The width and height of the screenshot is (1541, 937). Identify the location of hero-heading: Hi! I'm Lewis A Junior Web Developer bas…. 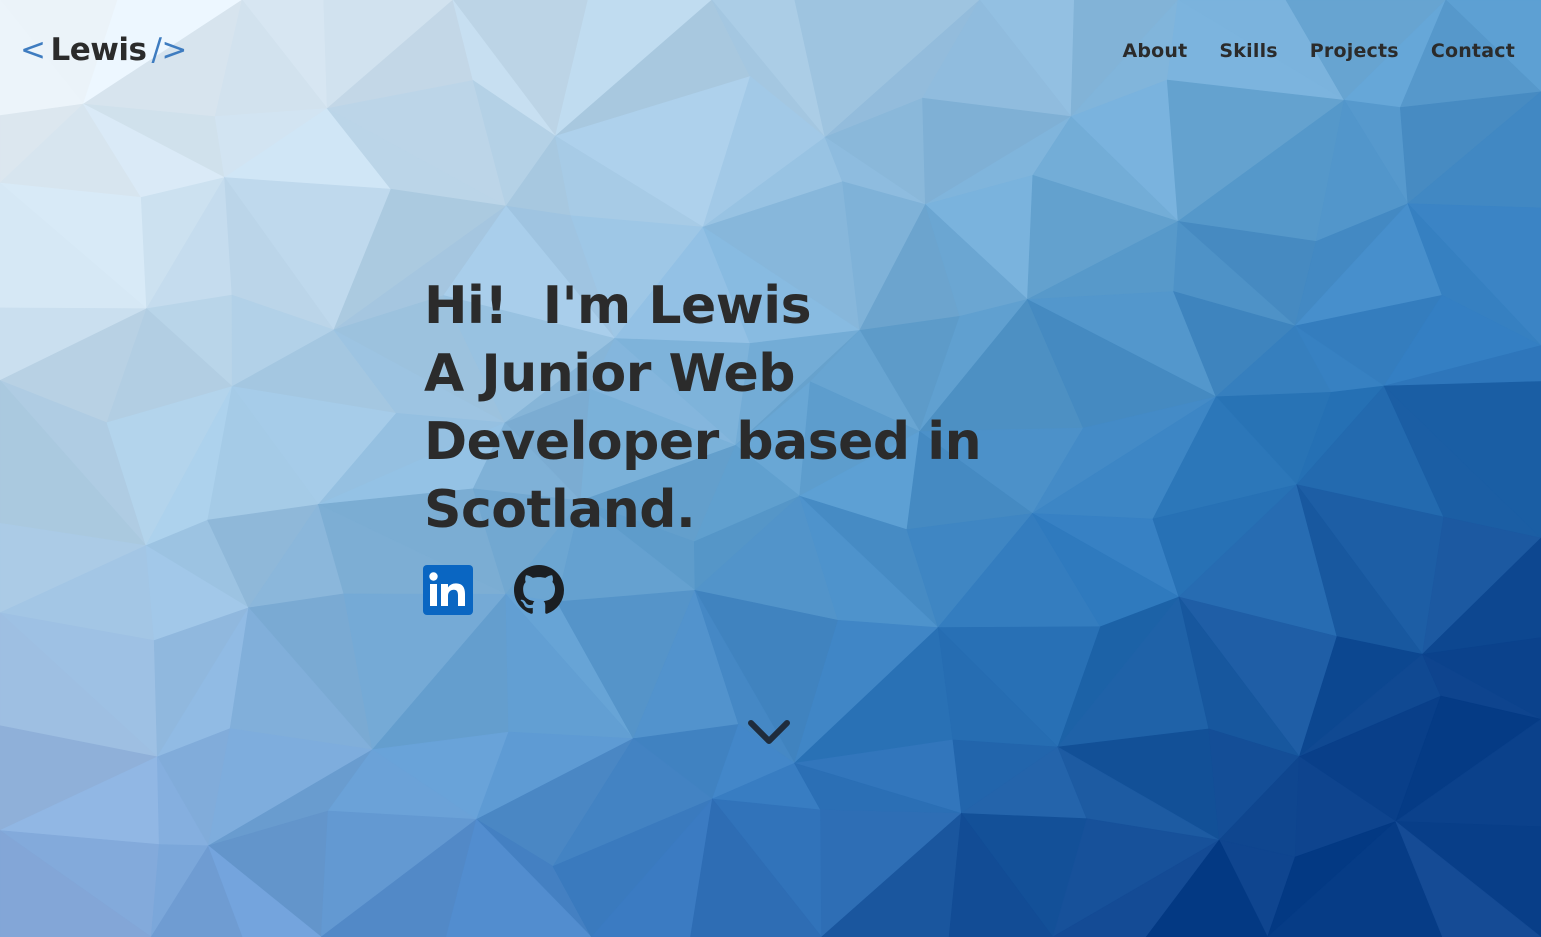
(703, 408).